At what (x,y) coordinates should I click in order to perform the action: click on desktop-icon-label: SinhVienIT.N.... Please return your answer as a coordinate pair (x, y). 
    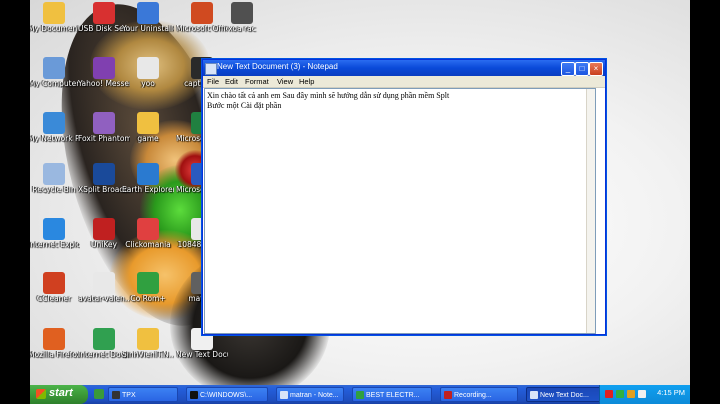
    Looking at the image, I should click on (148, 355).